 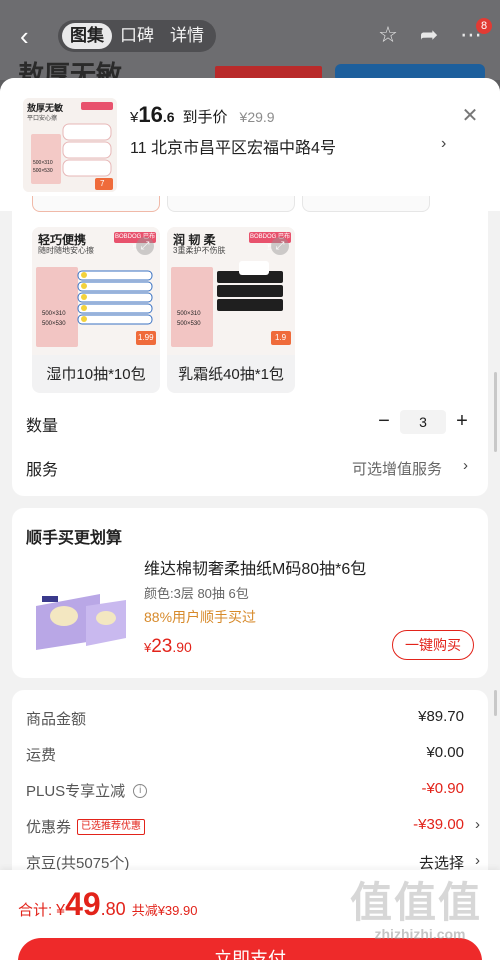 I want to click on addon-price: ¥ 23 .90, so click(x=168, y=647).